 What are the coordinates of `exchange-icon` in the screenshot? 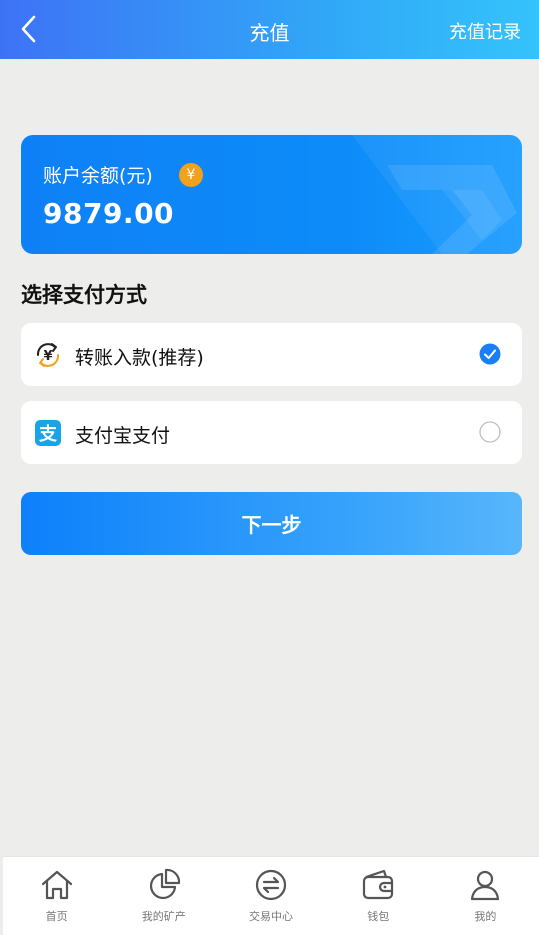 It's located at (271, 885).